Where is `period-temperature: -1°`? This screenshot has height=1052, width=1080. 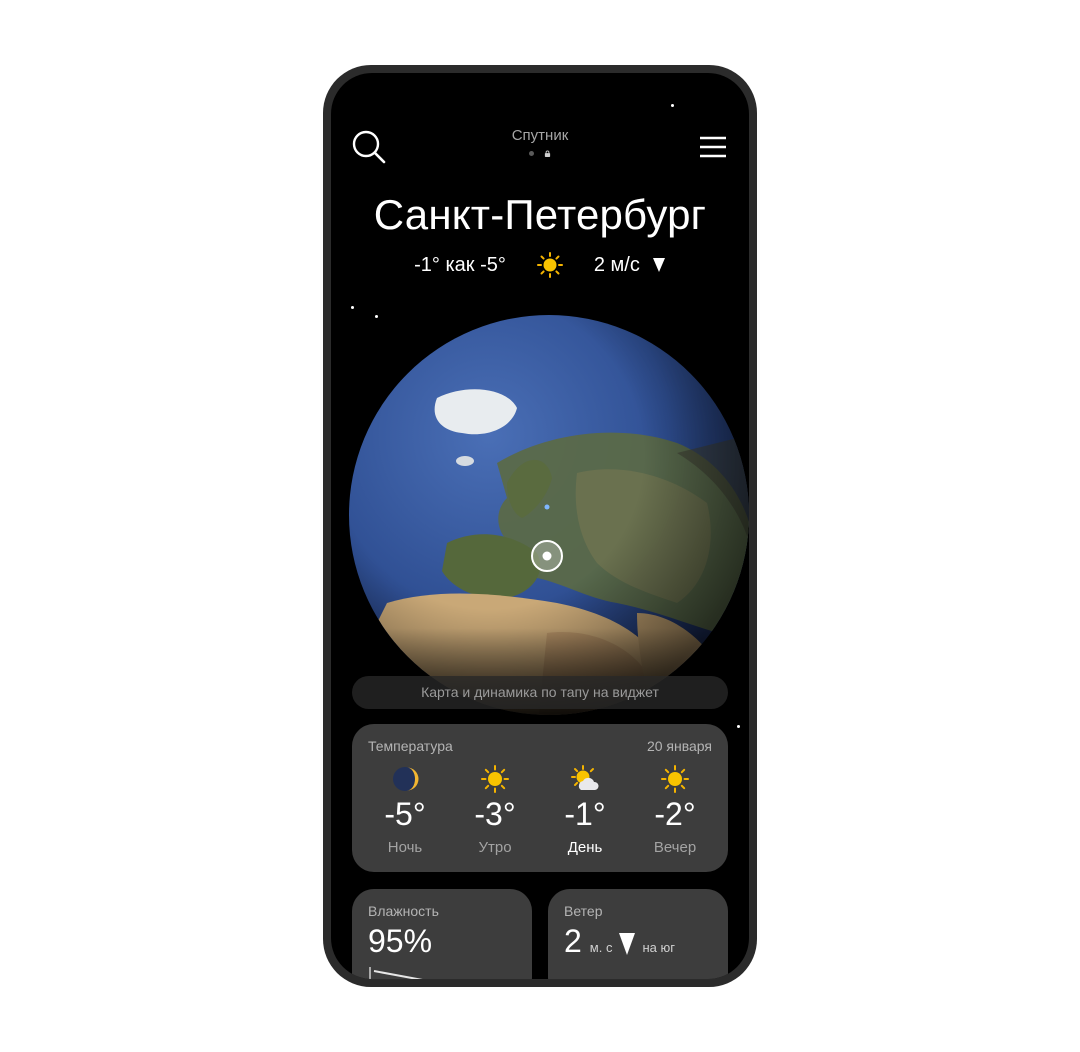
period-temperature: -1° is located at coordinates (585, 814).